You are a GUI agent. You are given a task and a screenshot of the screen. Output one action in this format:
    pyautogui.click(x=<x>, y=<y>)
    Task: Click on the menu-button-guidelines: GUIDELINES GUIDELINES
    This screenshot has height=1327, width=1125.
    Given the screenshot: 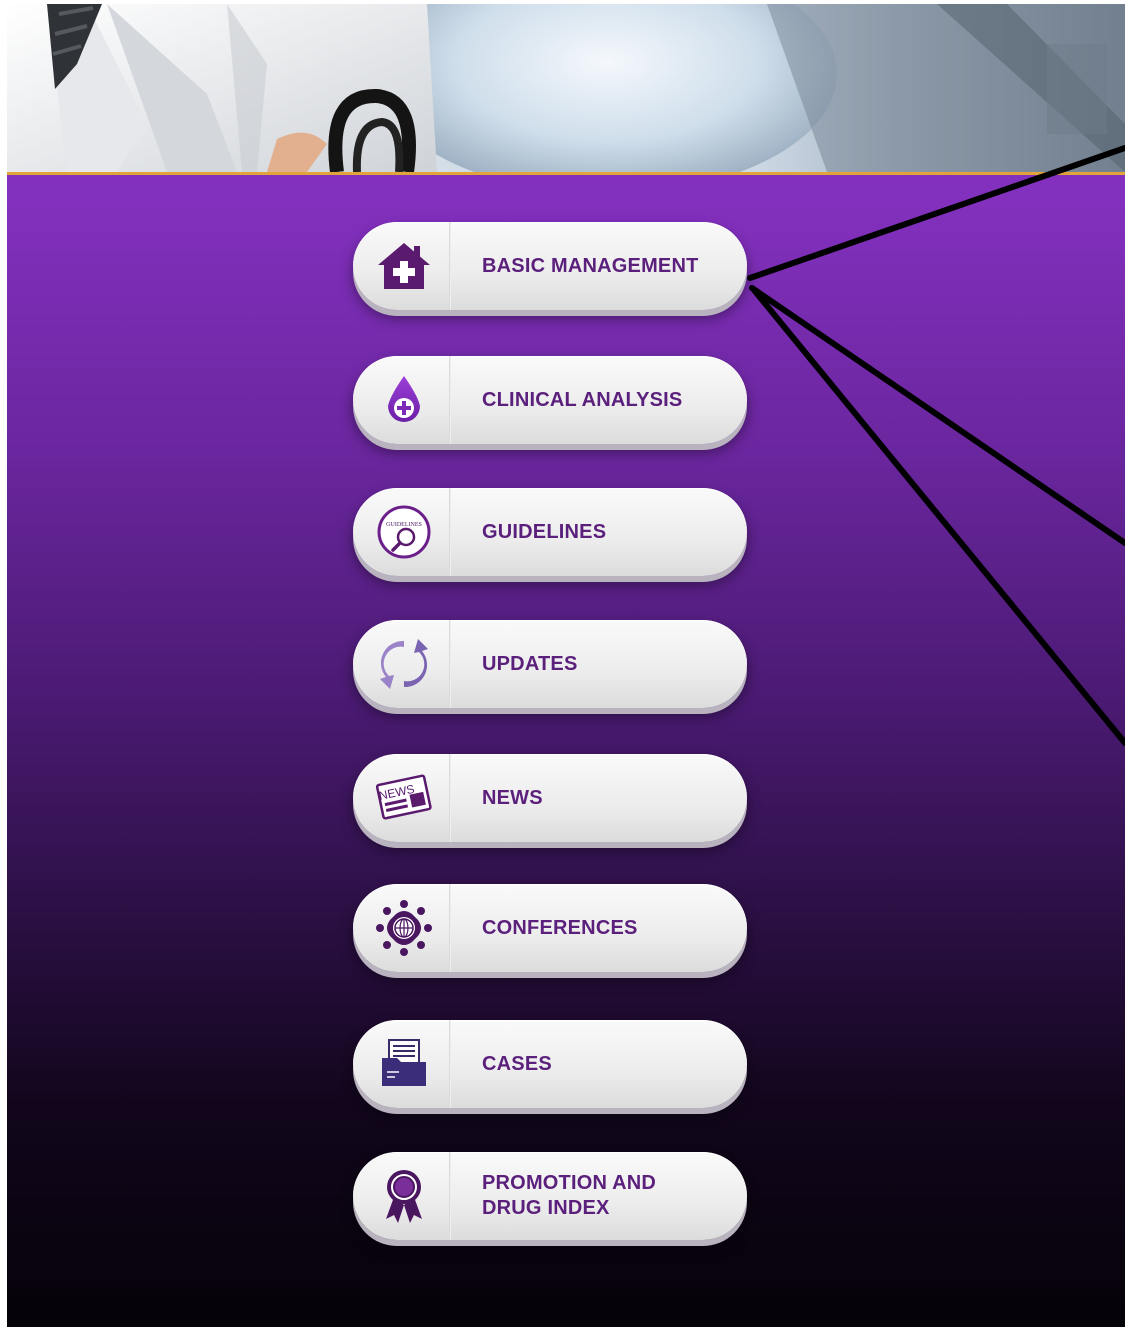 What is the action you would take?
    pyautogui.click(x=550, y=532)
    